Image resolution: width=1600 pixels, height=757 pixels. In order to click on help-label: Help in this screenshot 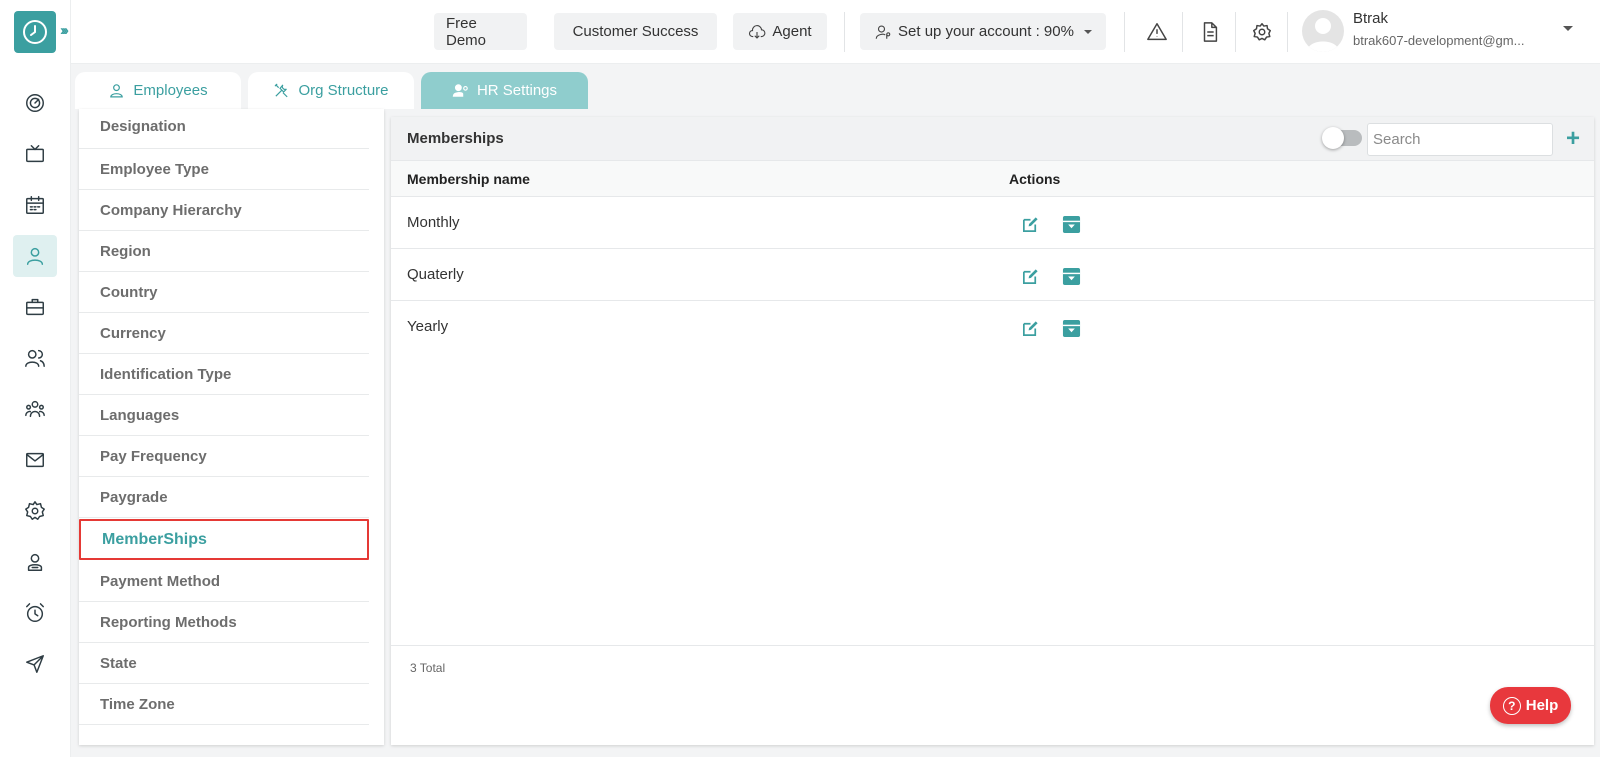, I will do `click(1542, 705)`.